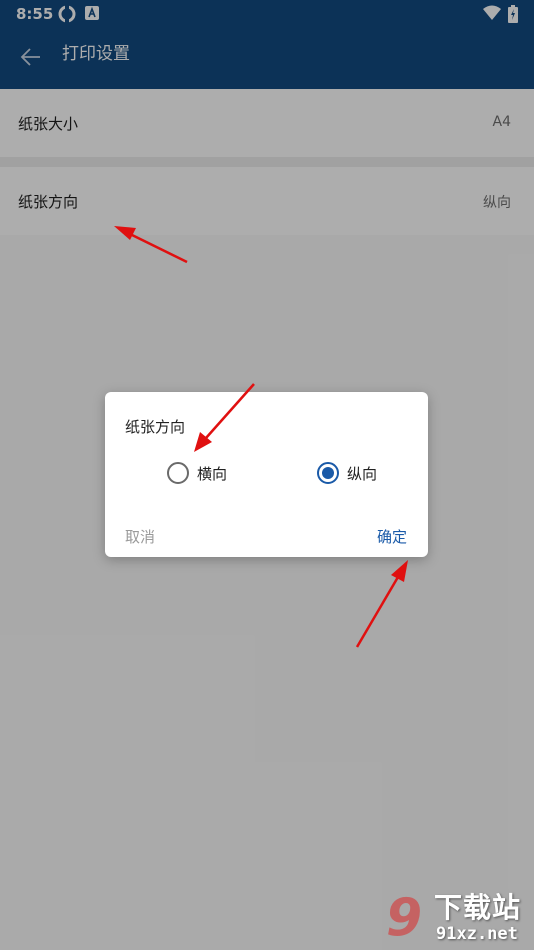  Describe the element at coordinates (477, 934) in the screenshot. I see `watermark-url: 91xz.net` at that location.